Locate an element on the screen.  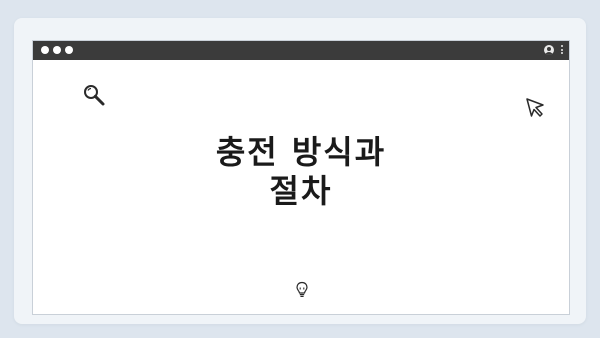
page-title-line-2: 절차 is located at coordinates (301, 191).